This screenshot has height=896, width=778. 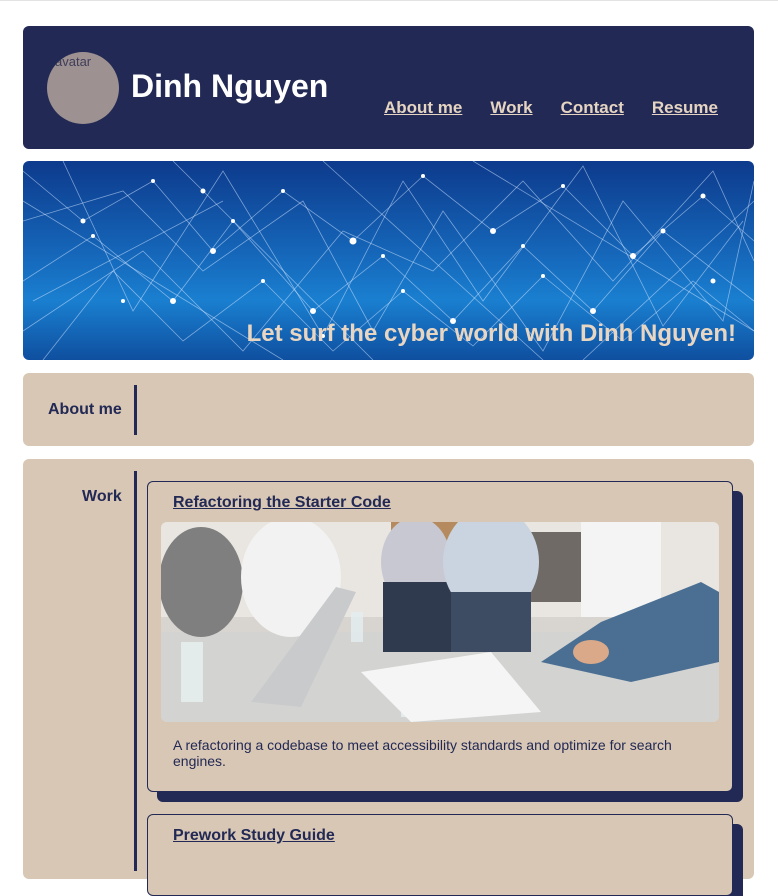 I want to click on about-section-label: About me, so click(x=85, y=409).